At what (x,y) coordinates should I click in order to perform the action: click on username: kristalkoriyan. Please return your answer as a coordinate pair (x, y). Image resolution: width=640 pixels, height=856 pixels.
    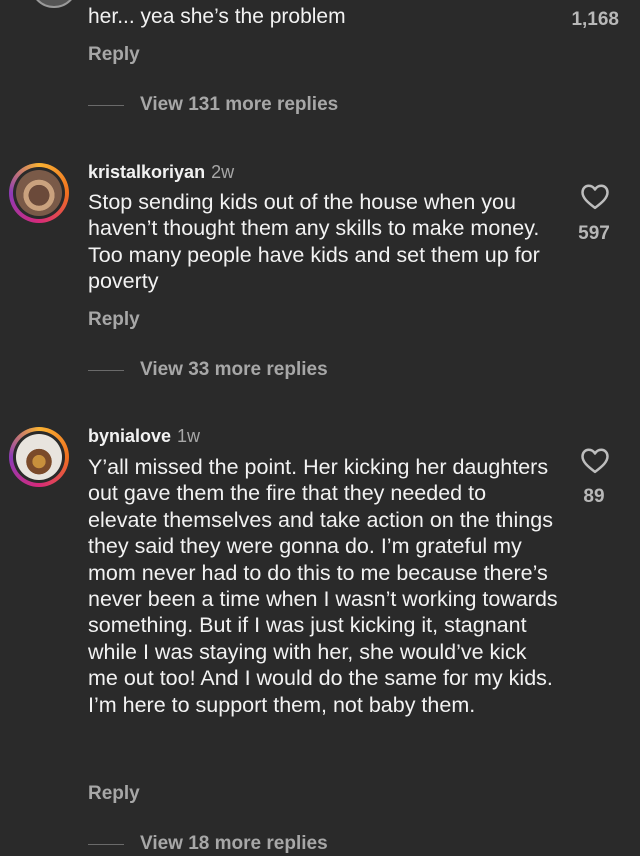
    Looking at the image, I should click on (146, 172).